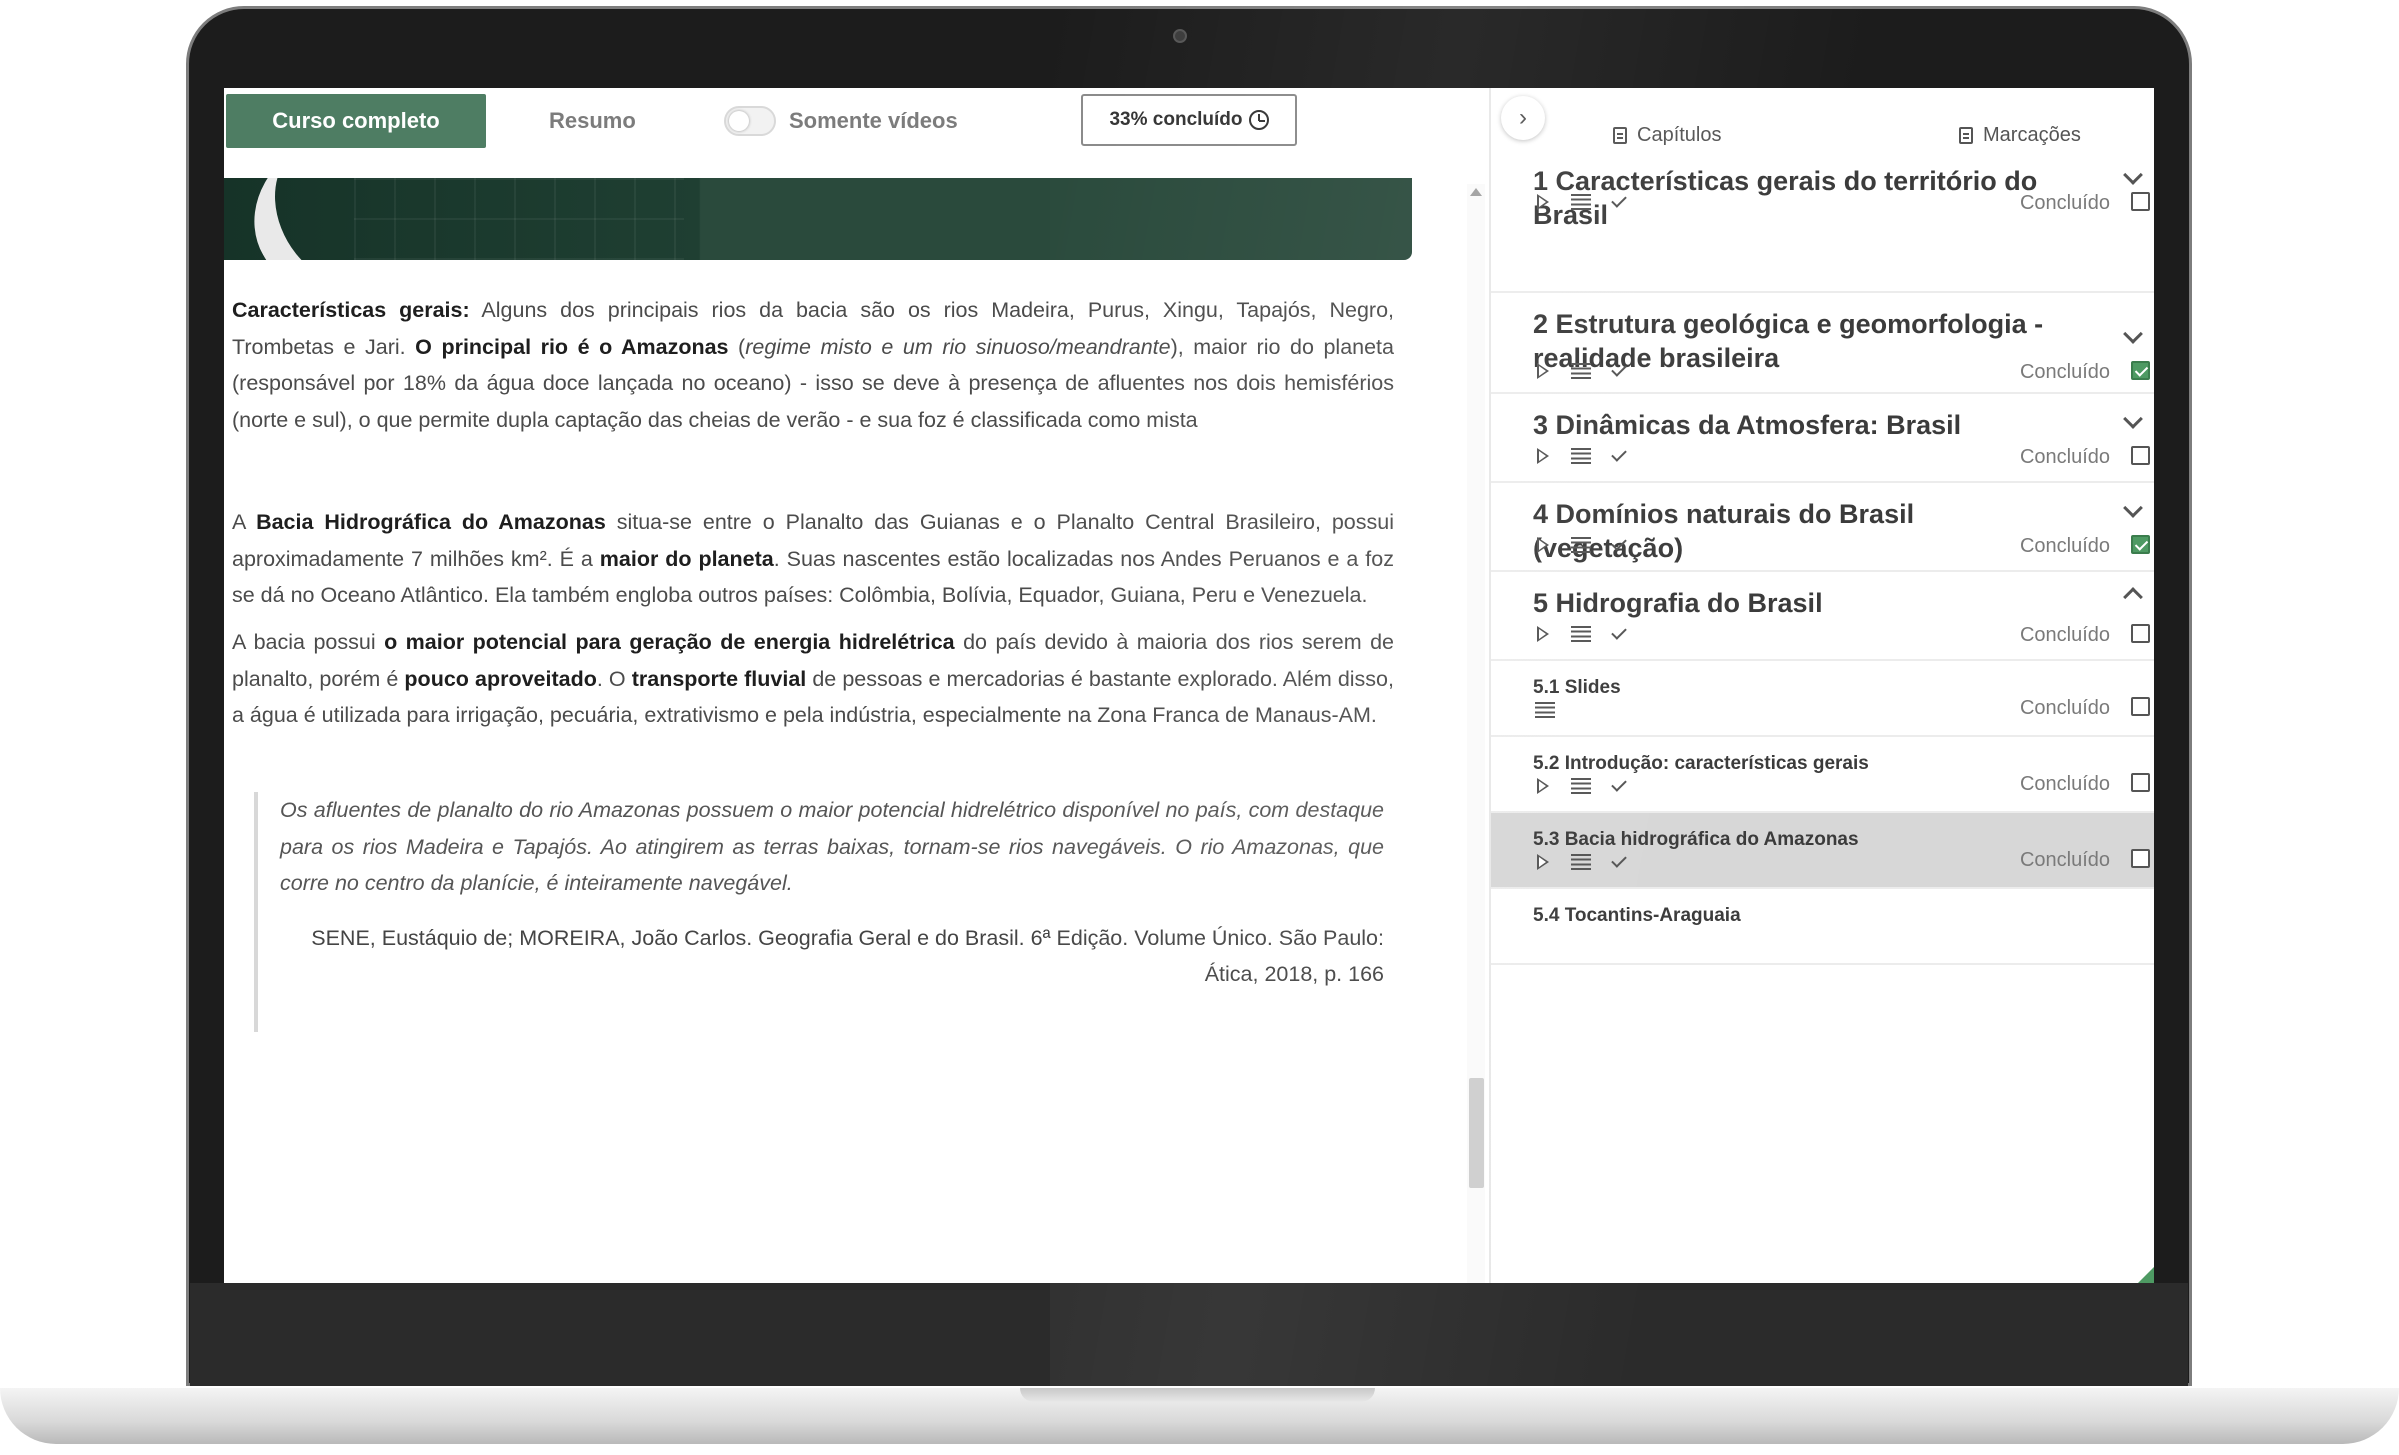 The height and width of the screenshot is (1455, 2399). I want to click on chapter-title: 3 Dinâmicas da Atmosfera: Brasil, so click(1798, 425).